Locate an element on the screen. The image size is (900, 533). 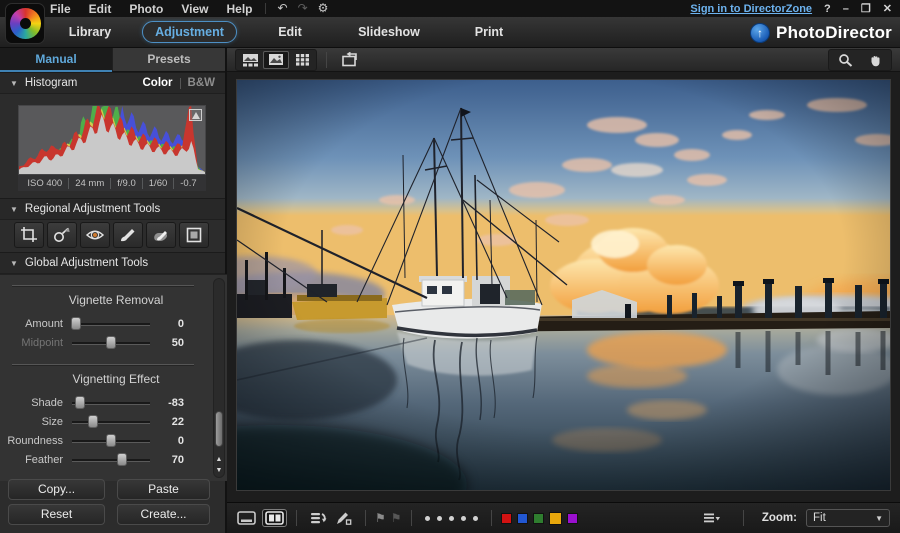
star-rating is located at coordinates (451, 518).